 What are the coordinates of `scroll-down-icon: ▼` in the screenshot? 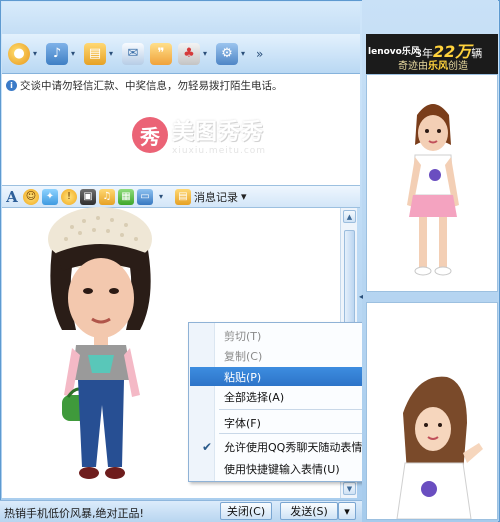 It's located at (349, 488).